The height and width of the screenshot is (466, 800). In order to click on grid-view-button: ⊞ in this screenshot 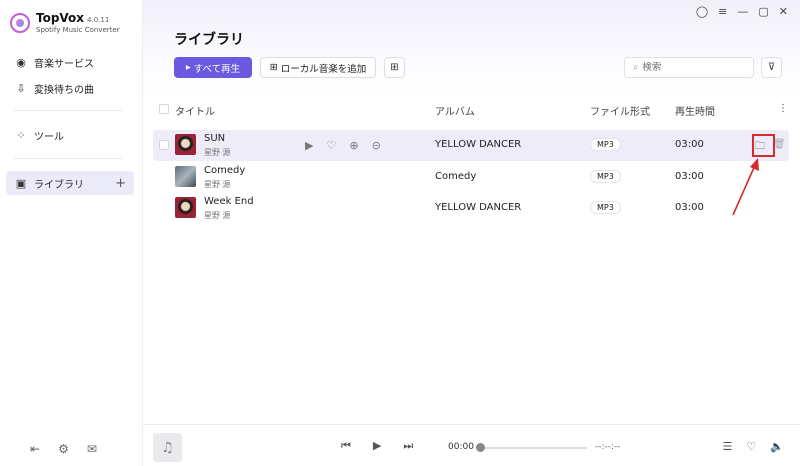, I will do `click(394, 67)`.